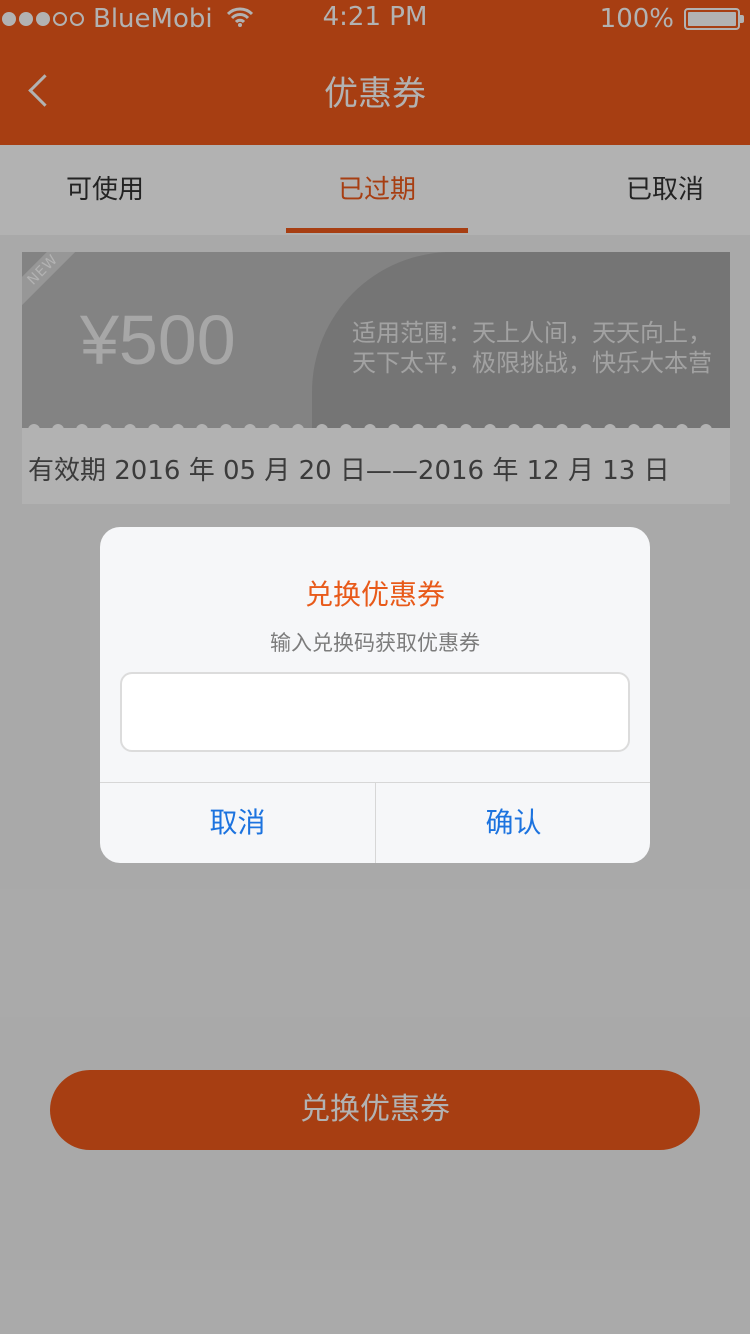 The width and height of the screenshot is (750, 1334). I want to click on redeem-code-input, so click(375, 712).